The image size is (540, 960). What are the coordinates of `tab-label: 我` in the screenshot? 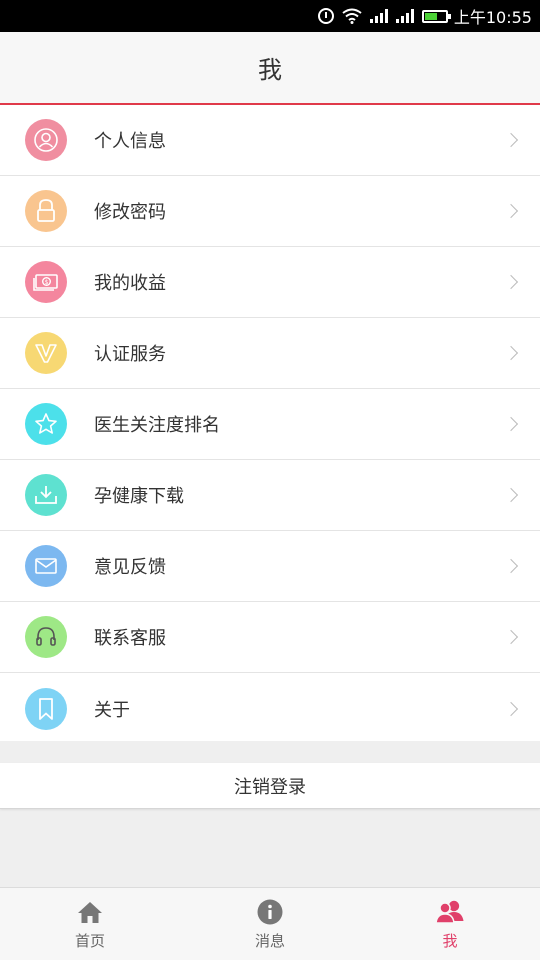 It's located at (450, 940).